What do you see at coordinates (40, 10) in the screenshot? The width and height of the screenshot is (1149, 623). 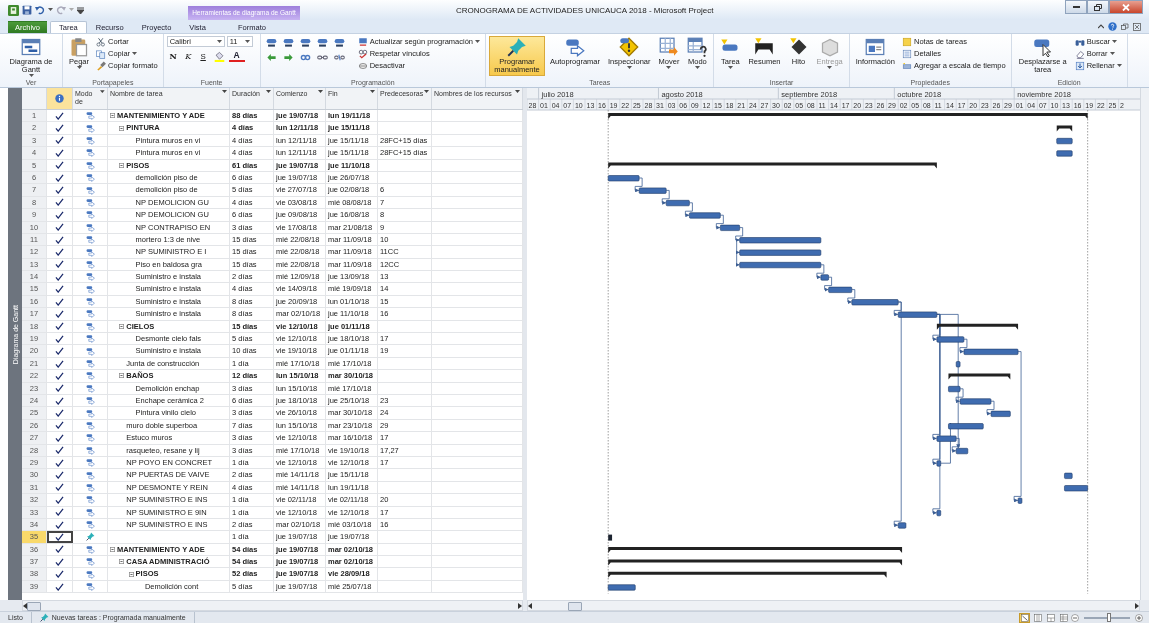 I see `undo-icon` at bounding box center [40, 10].